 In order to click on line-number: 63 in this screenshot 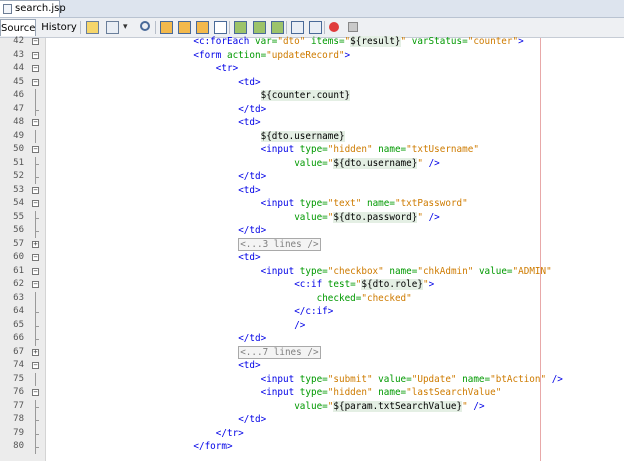, I will do `click(18, 297)`.